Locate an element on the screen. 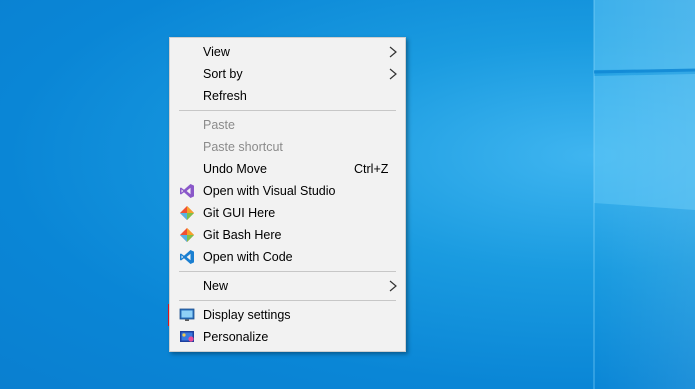  personalize-label: Personalize is located at coordinates (236, 337).